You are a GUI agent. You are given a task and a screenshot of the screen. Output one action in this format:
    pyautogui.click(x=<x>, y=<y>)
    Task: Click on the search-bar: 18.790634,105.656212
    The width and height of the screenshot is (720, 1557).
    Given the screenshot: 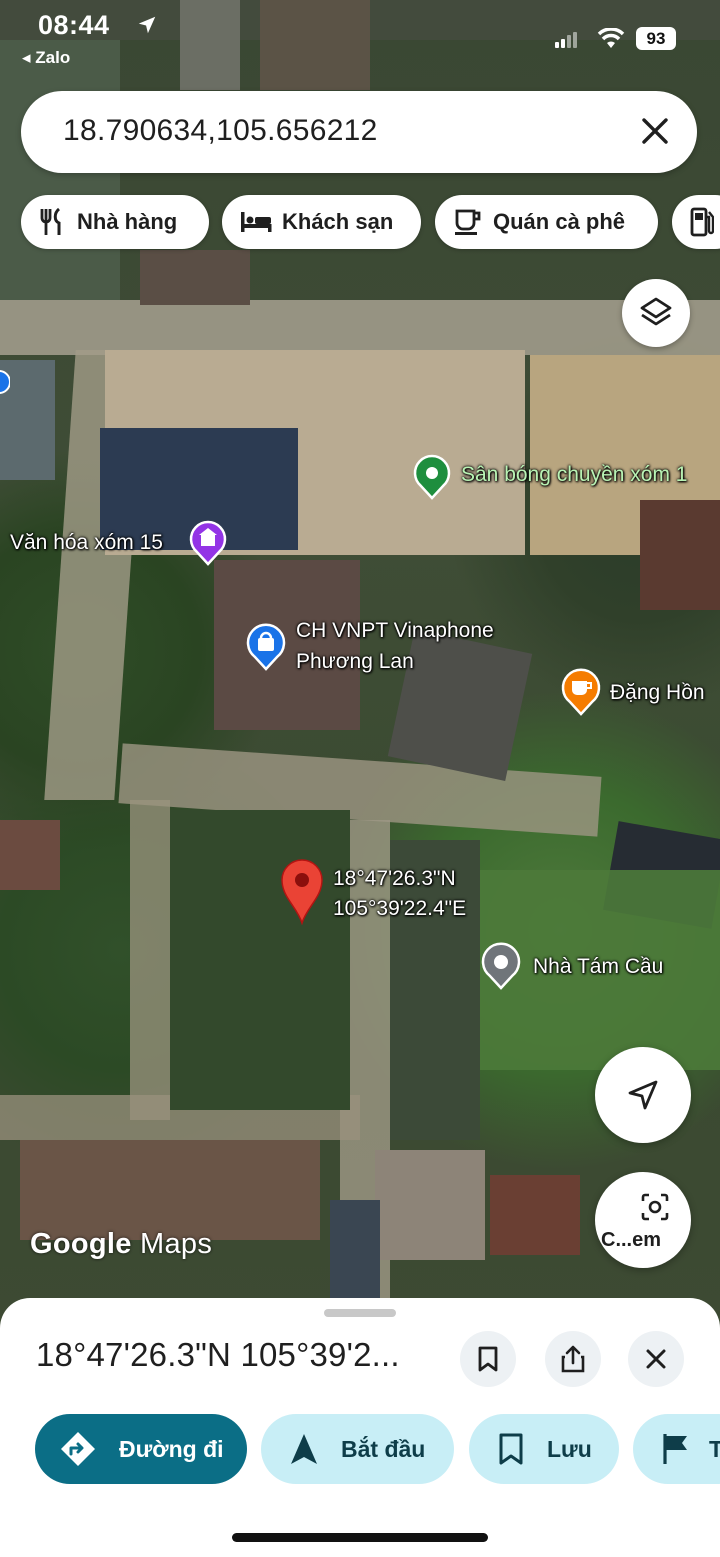 What is the action you would take?
    pyautogui.click(x=359, y=132)
    